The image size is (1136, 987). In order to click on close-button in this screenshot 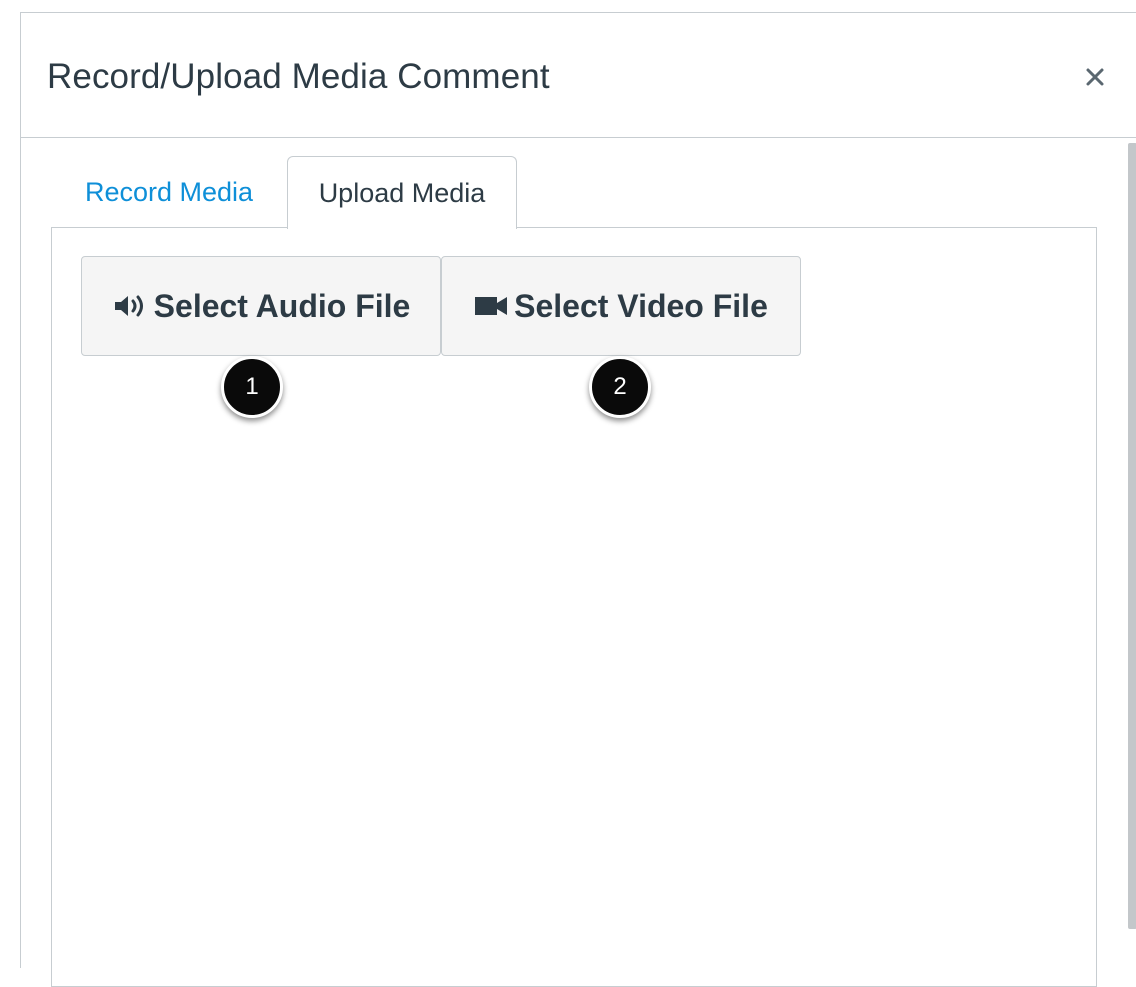, I will do `click(1095, 77)`.